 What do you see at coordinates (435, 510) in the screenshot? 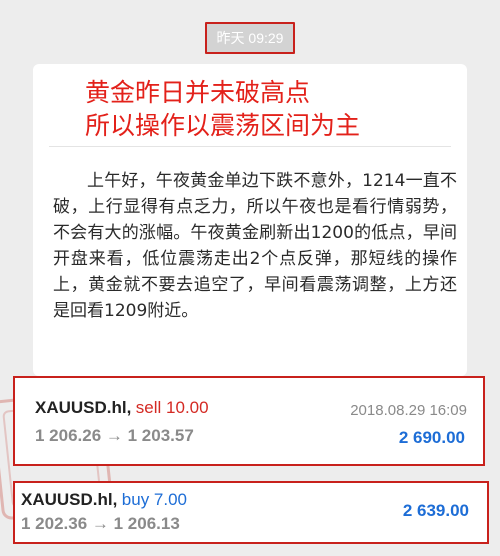
I see `trade-profit: 2 639.00` at bounding box center [435, 510].